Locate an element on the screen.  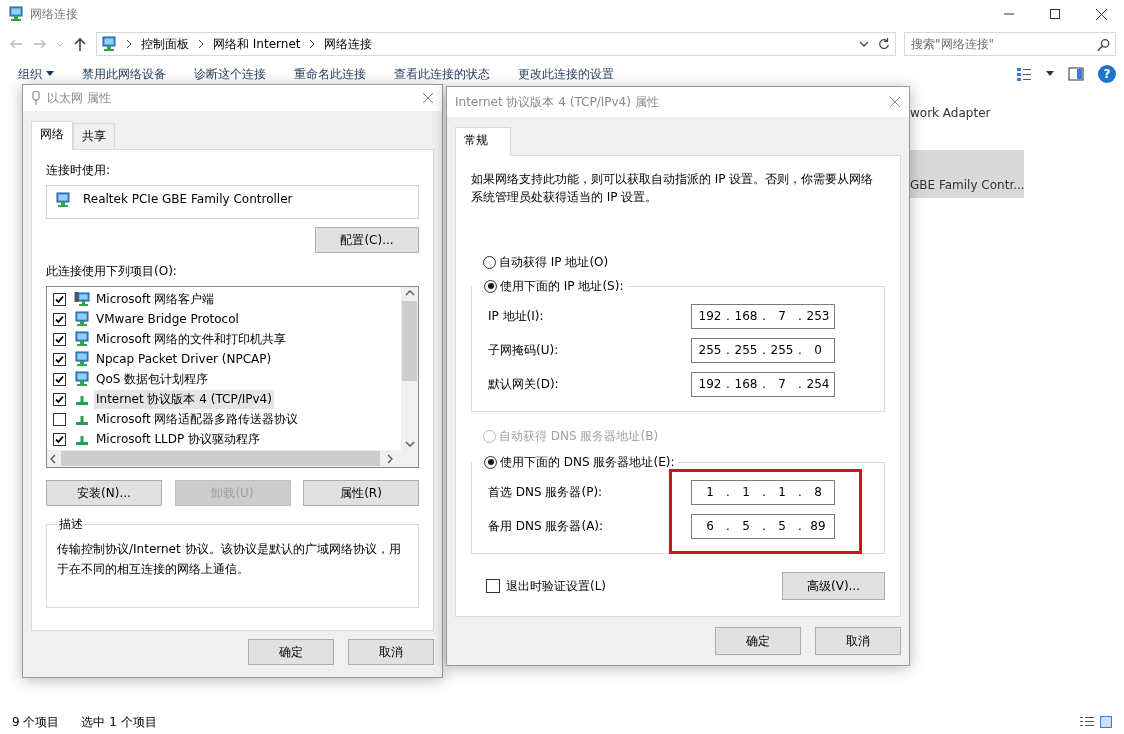
tiles-view-icon is located at coordinates (1106, 722).